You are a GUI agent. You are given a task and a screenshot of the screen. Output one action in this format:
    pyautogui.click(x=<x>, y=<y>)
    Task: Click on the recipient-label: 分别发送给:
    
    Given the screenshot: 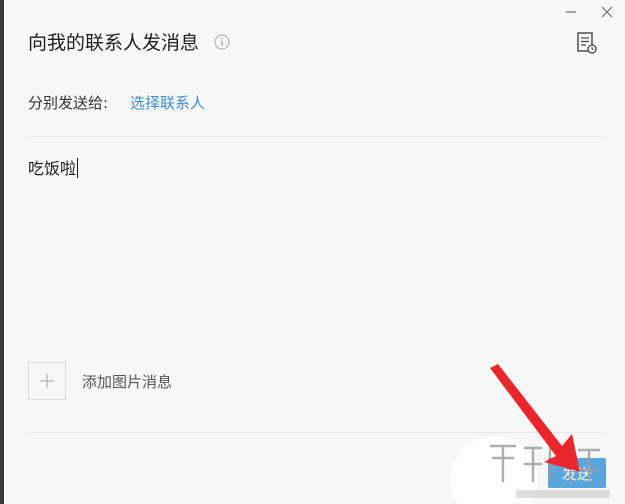 What is the action you would take?
    pyautogui.click(x=68, y=103)
    